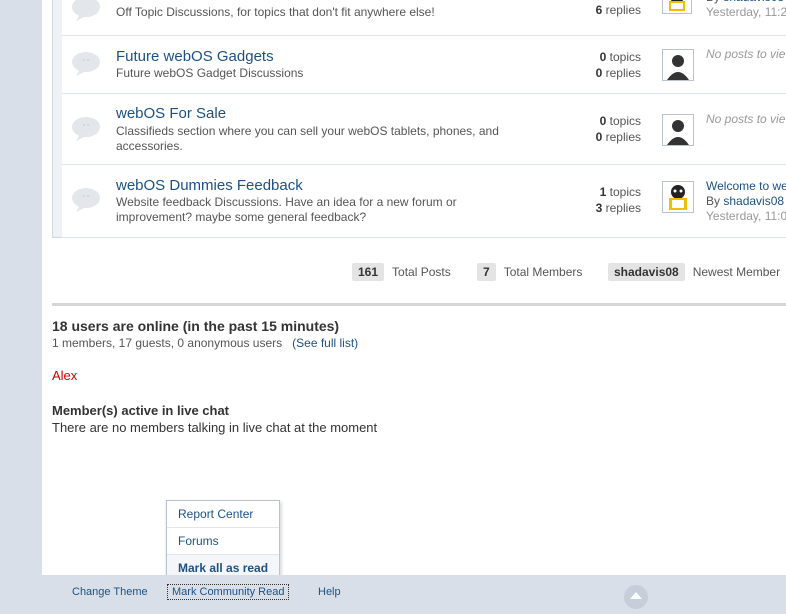 The image size is (786, 614). What do you see at coordinates (618, 10) in the screenshot?
I see `forum-stats: 6 replies` at bounding box center [618, 10].